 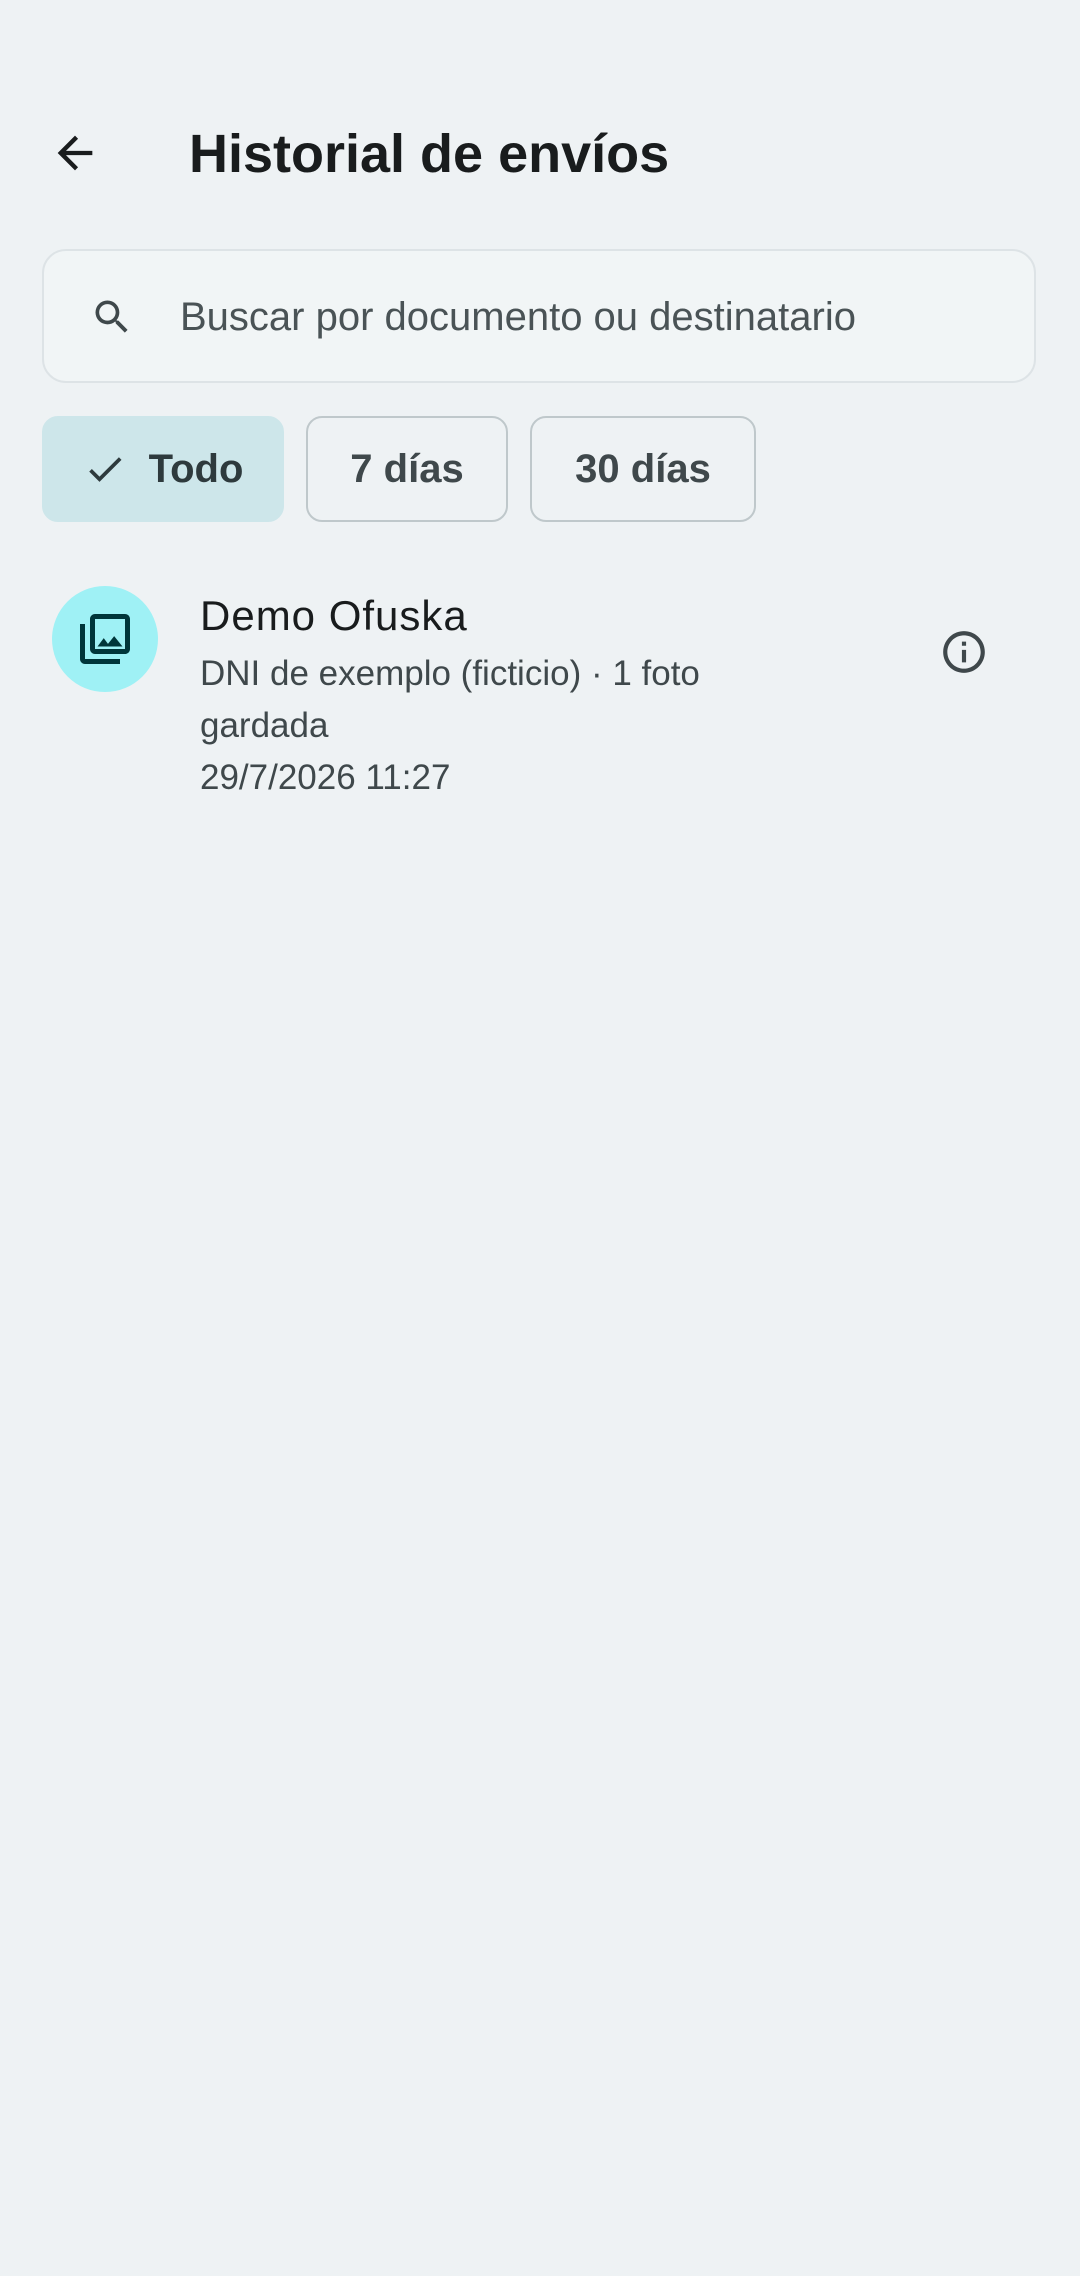 I want to click on info-icon, so click(x=964, y=652).